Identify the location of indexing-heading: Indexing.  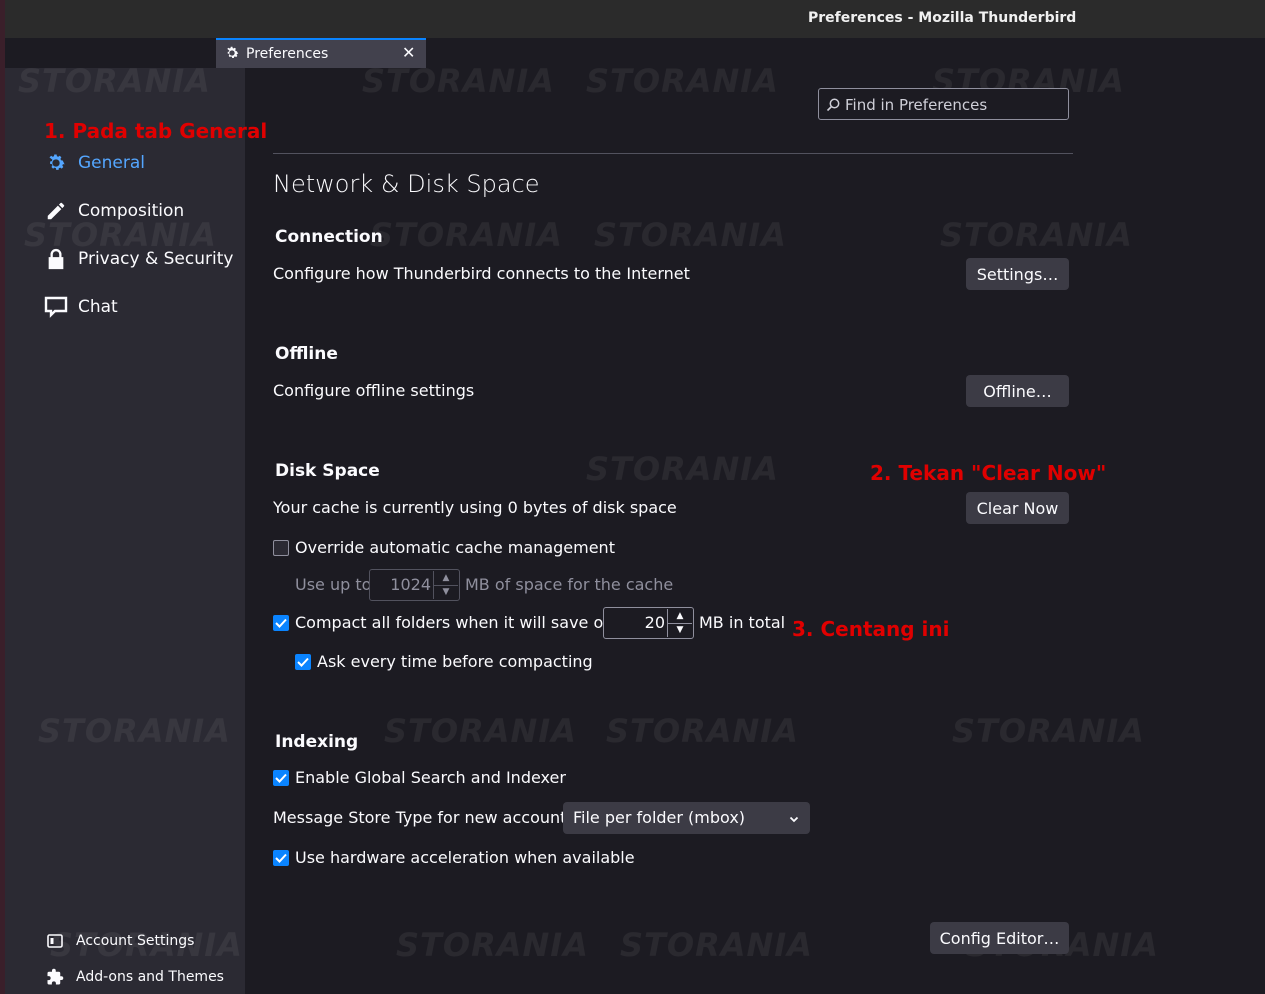
(317, 742).